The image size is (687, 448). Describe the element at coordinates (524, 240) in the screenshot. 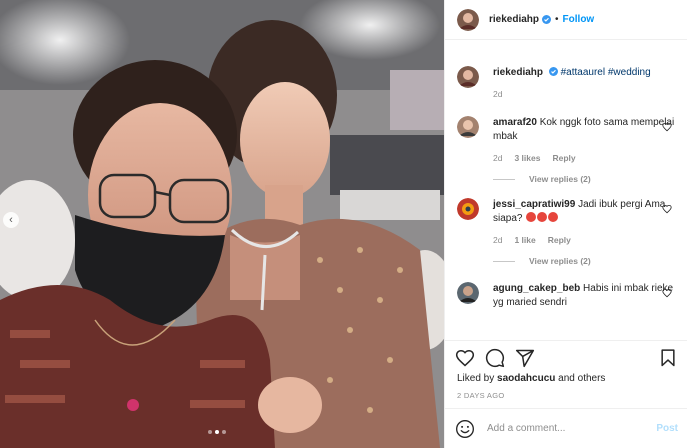

I see `comment-likes: 1 like` at that location.